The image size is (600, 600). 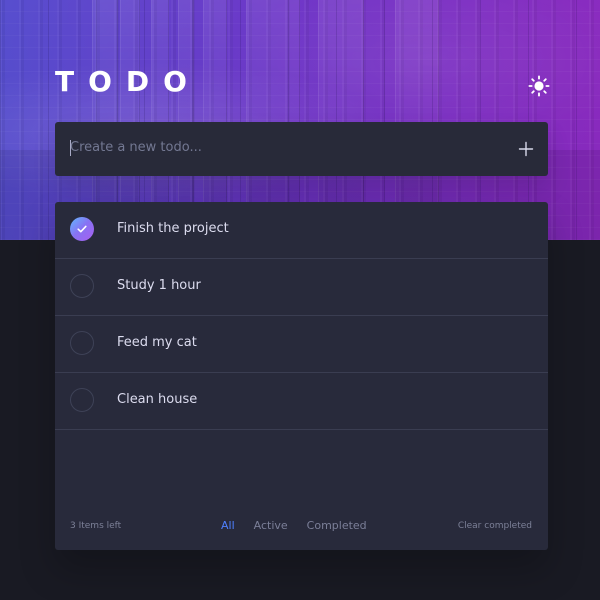 I want to click on filter-all-tab: All, so click(x=228, y=526).